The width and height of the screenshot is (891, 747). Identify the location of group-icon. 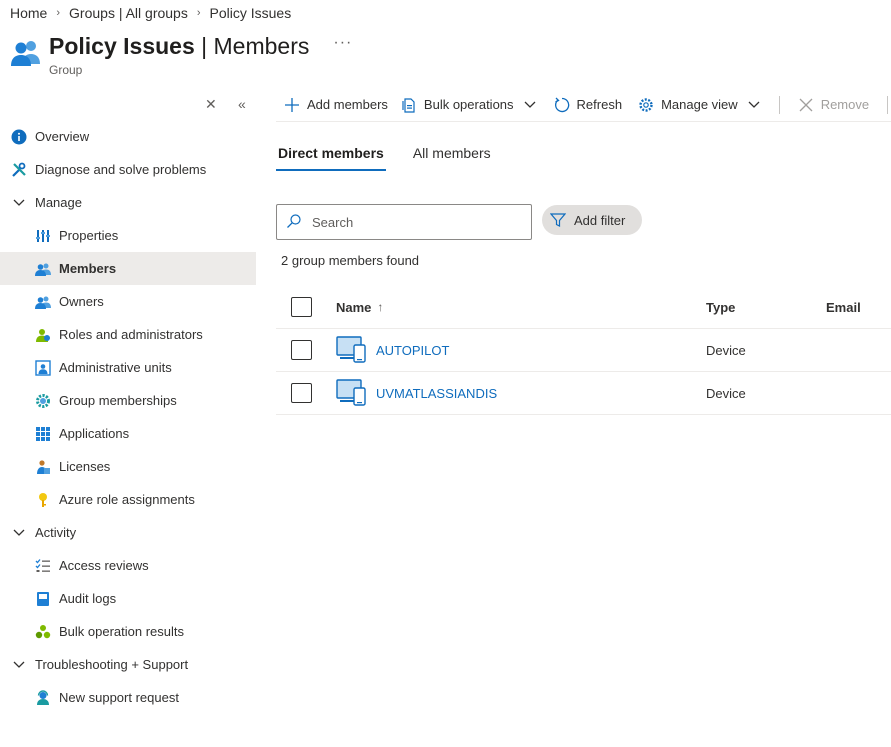
(25, 53).